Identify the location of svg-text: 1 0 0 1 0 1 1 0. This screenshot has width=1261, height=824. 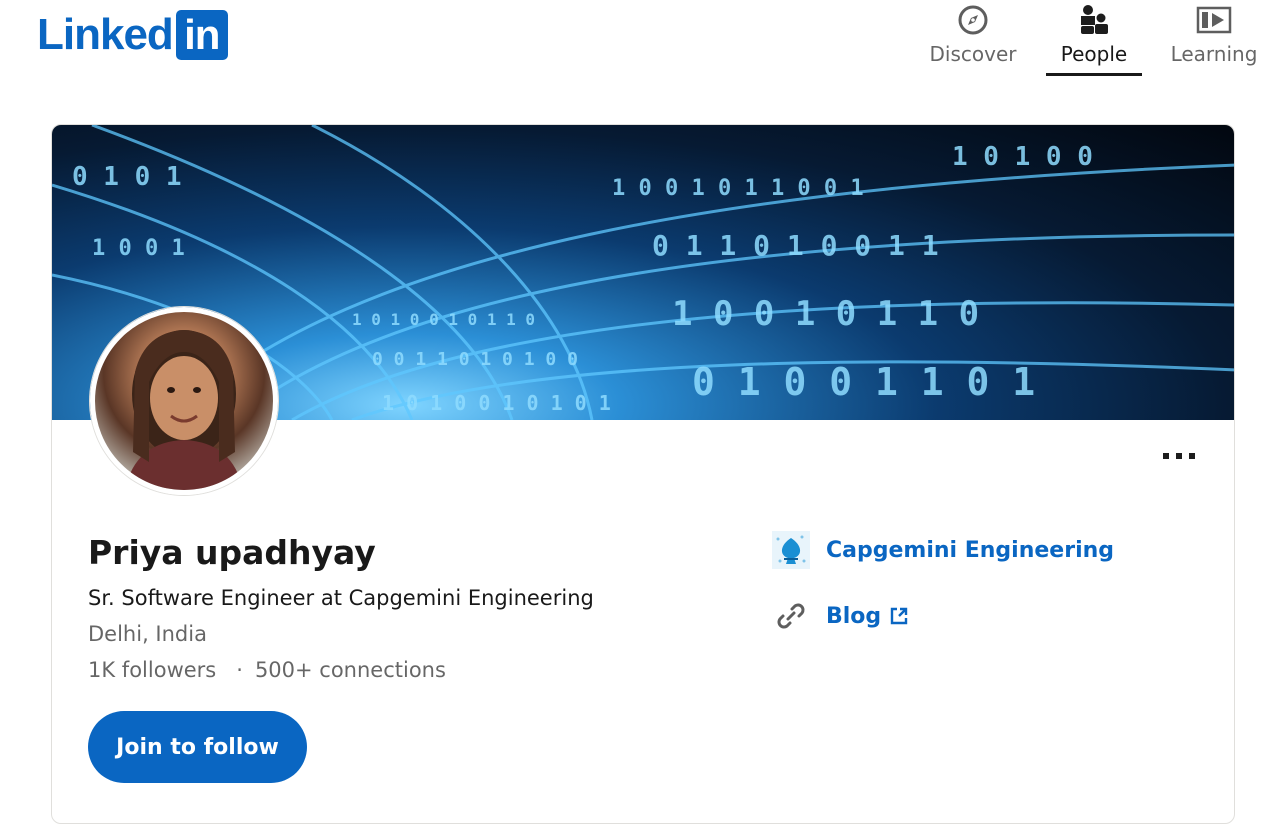
(825, 314).